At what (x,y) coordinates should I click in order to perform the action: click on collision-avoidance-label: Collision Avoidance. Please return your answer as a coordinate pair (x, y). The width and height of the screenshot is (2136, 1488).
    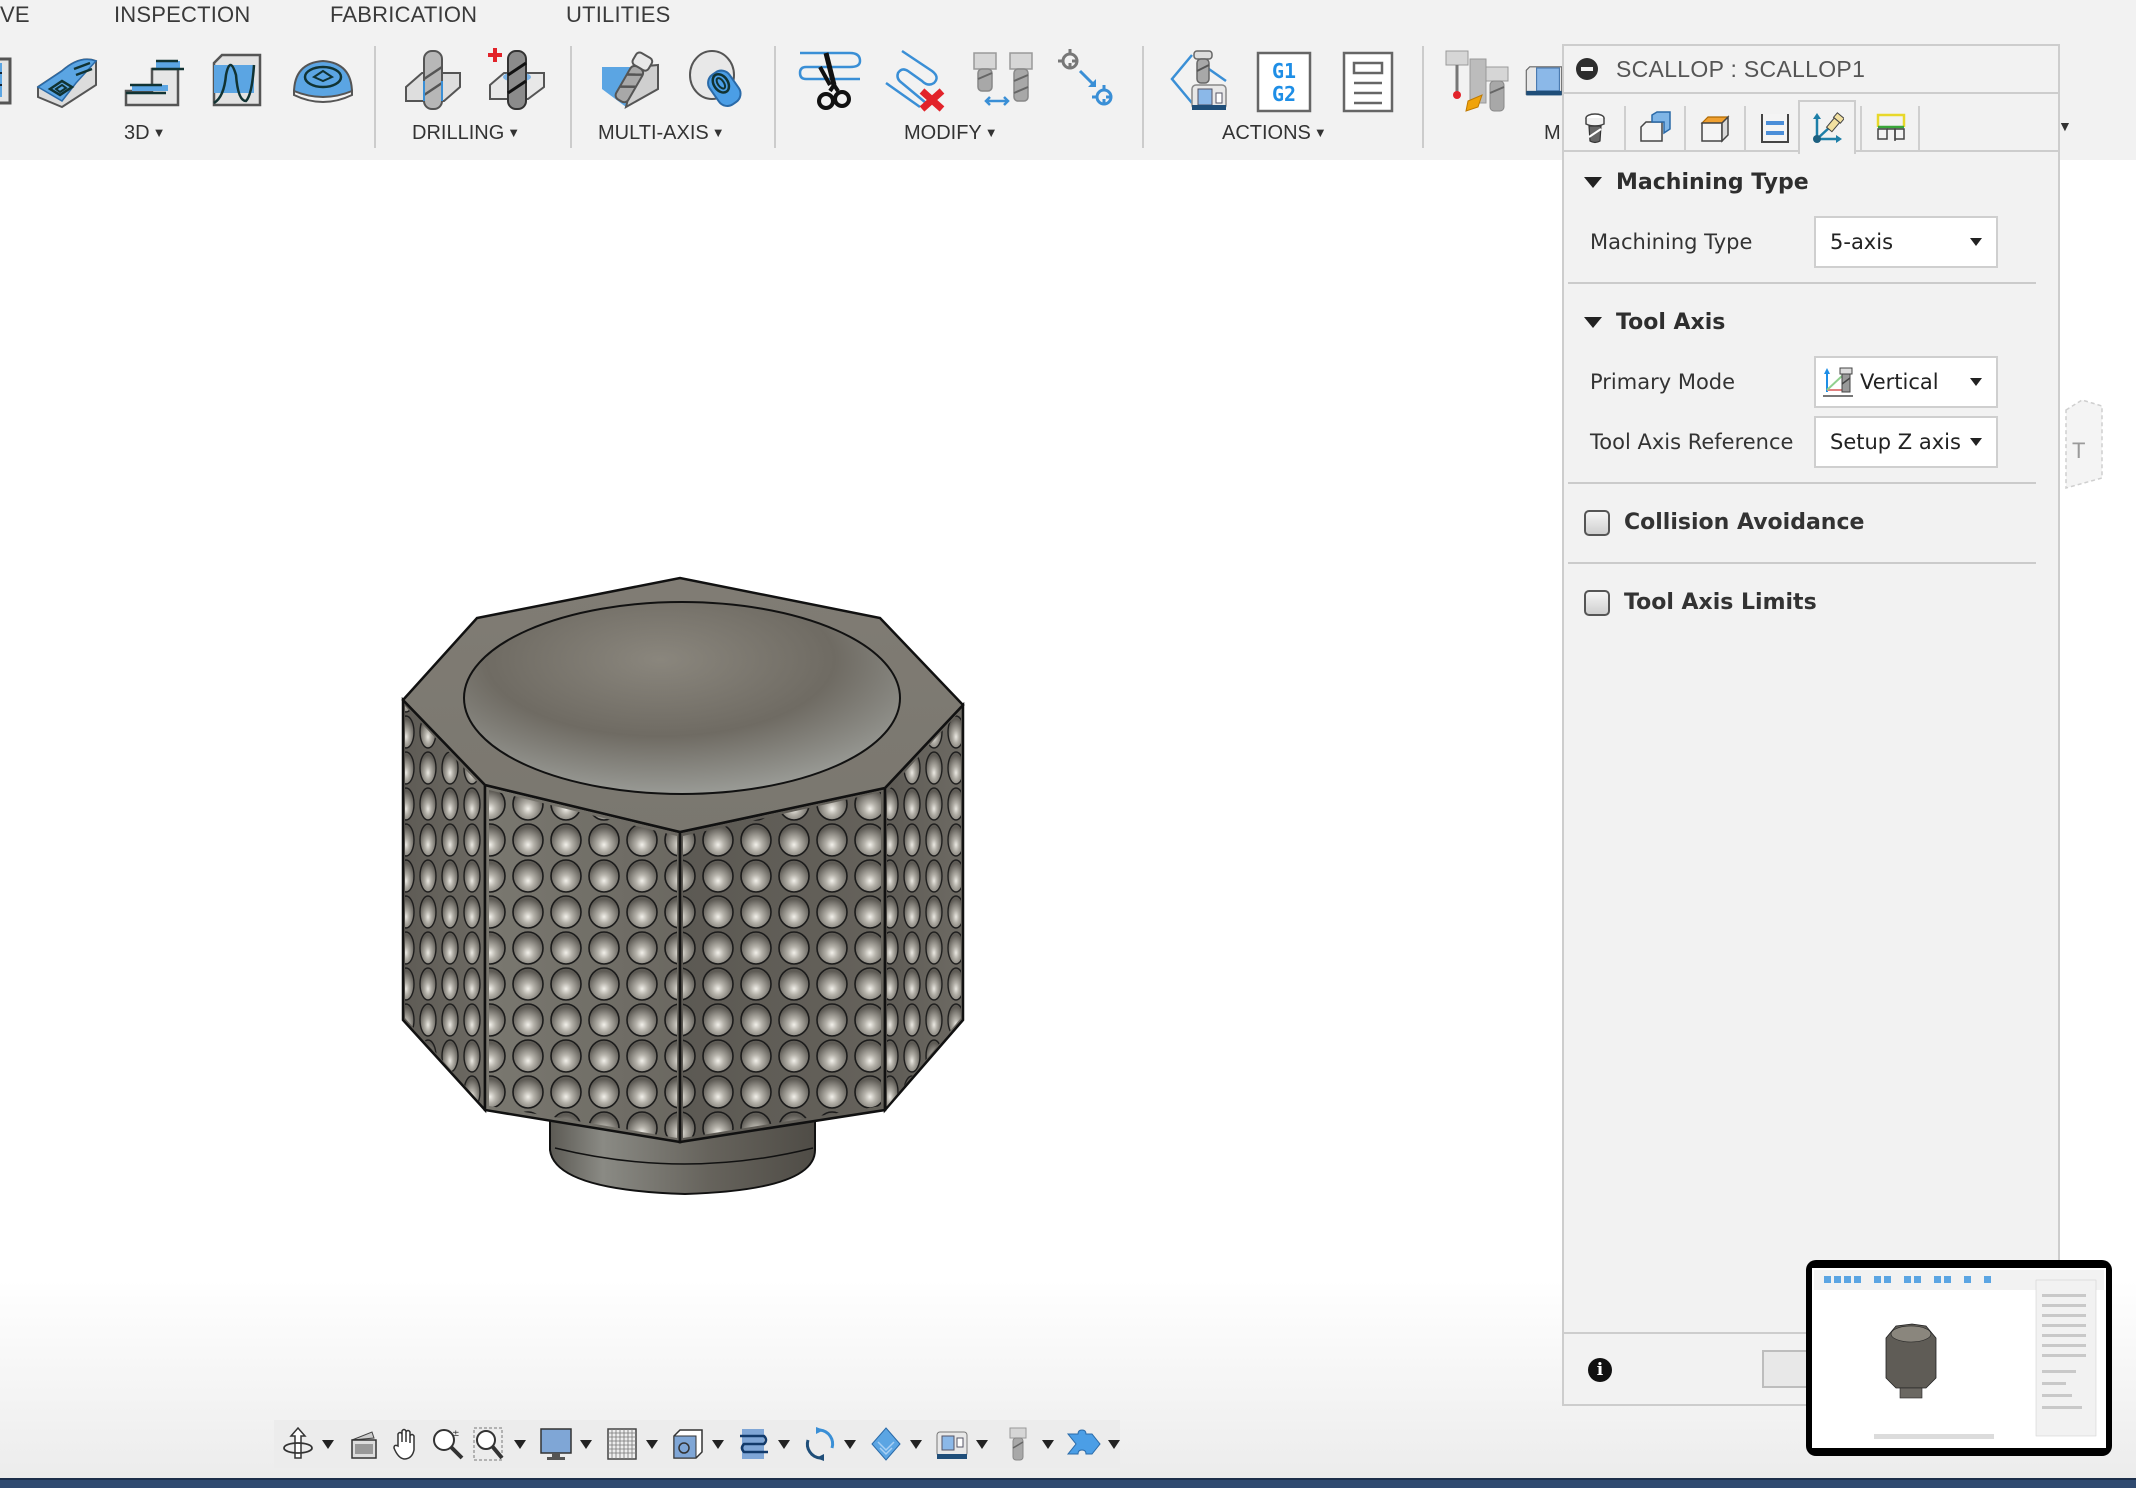
    Looking at the image, I should click on (1744, 522).